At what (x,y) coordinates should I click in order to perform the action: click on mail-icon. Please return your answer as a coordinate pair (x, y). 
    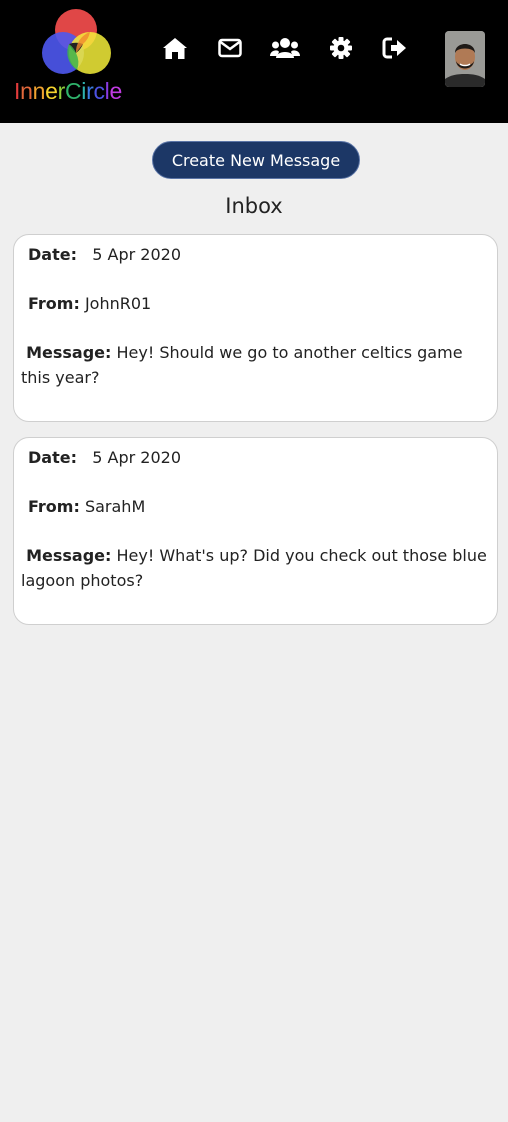
    Looking at the image, I should click on (230, 48).